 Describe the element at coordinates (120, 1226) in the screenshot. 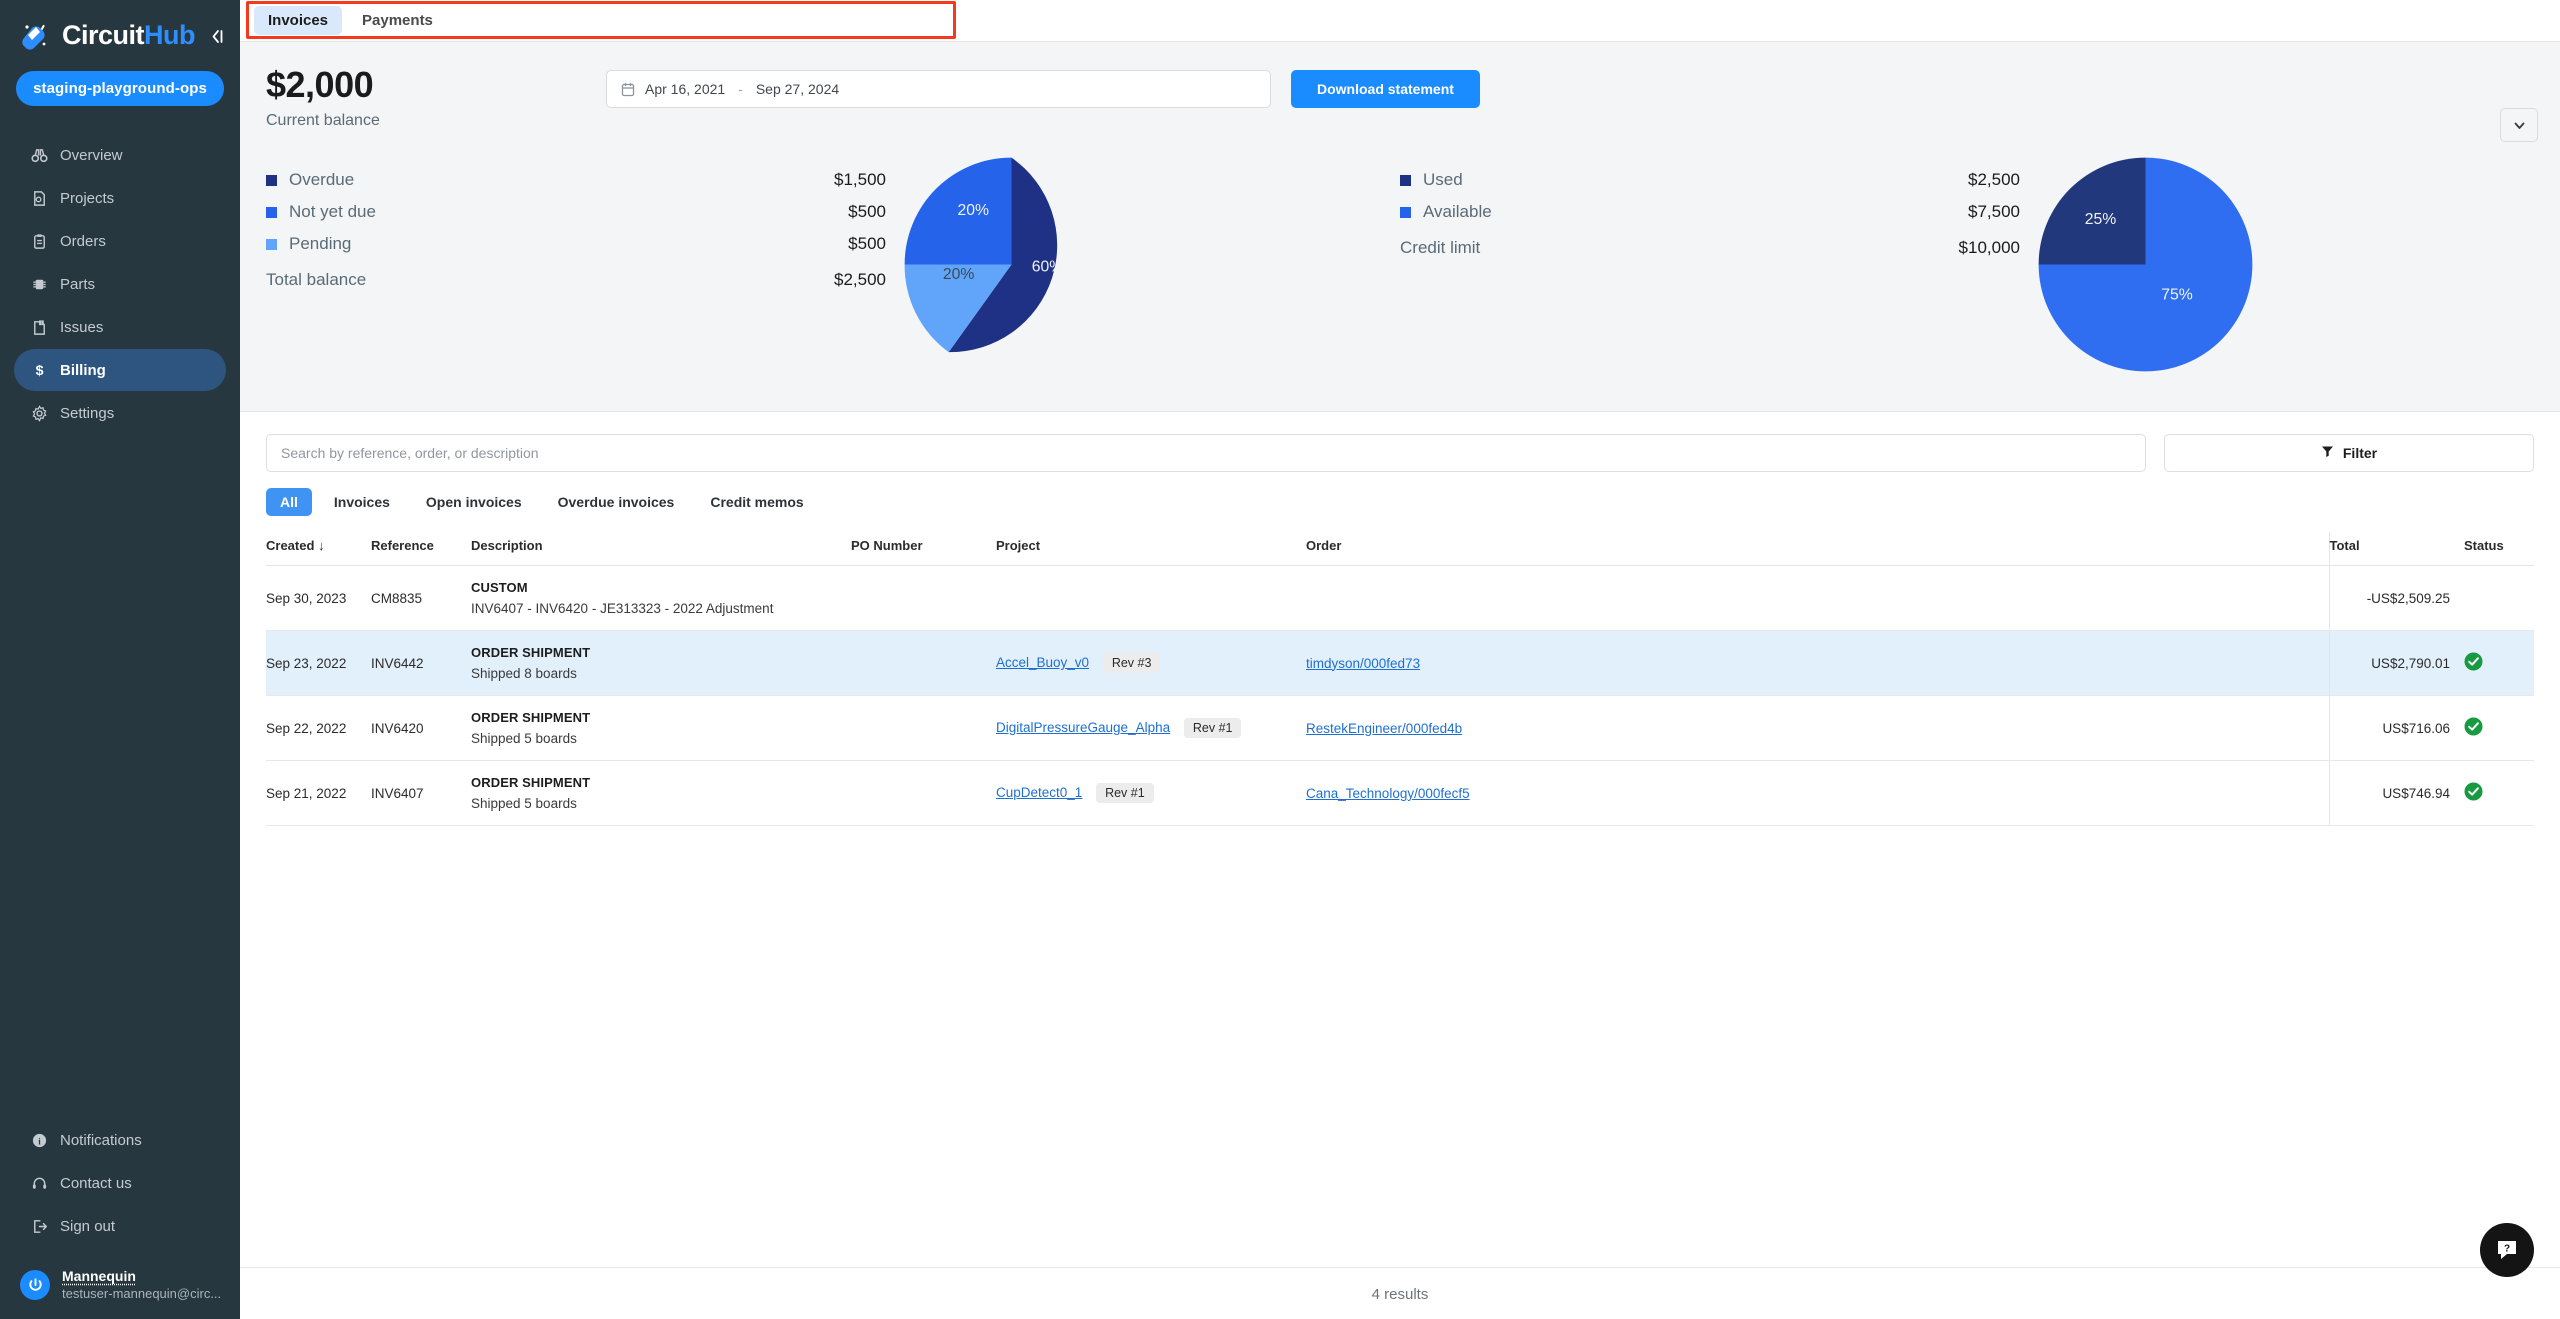

I see `sidebar-item-sign-out: Sign out` at that location.